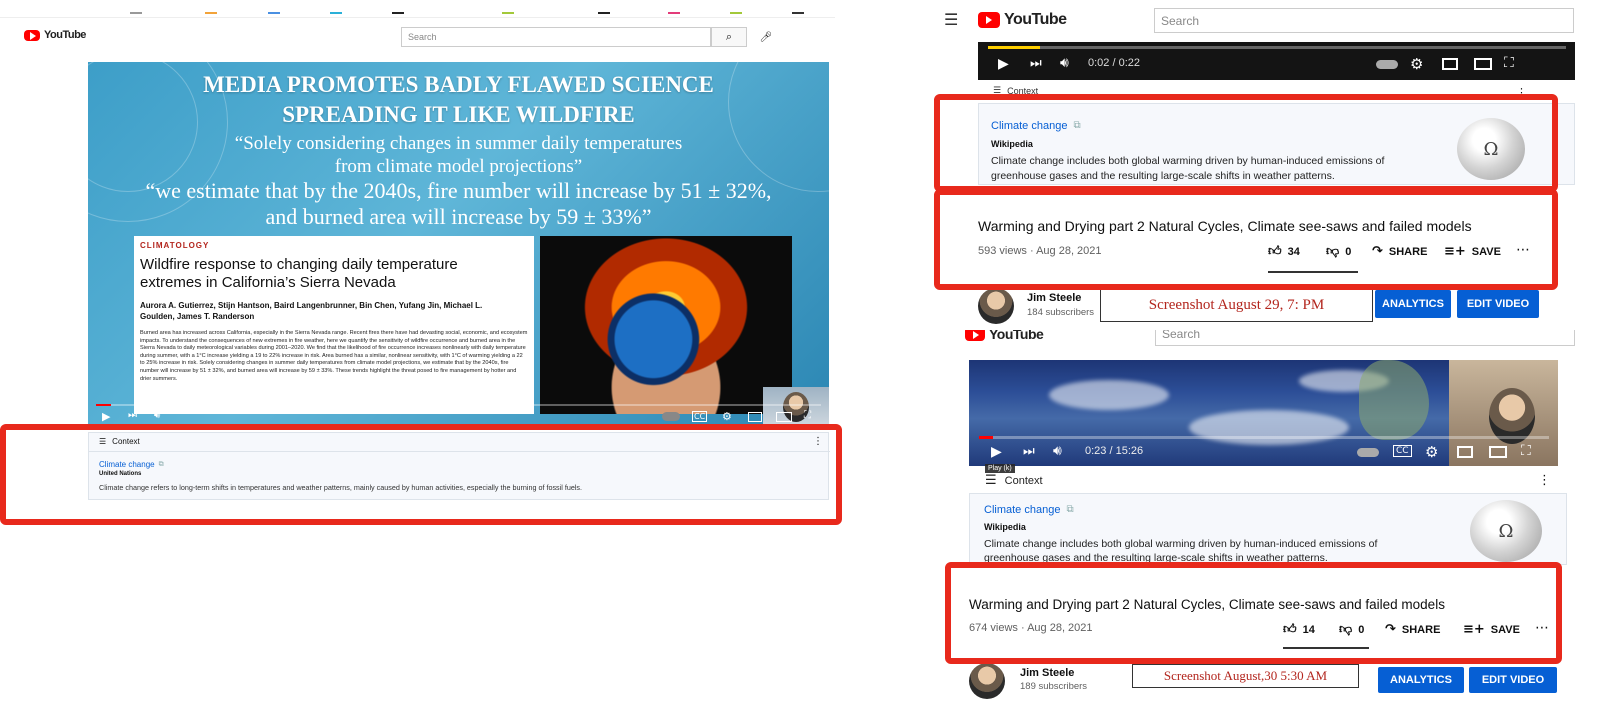 The height and width of the screenshot is (720, 1600). Describe the element at coordinates (1016, 336) in the screenshot. I see `youtube-logo-text: YouTube` at that location.